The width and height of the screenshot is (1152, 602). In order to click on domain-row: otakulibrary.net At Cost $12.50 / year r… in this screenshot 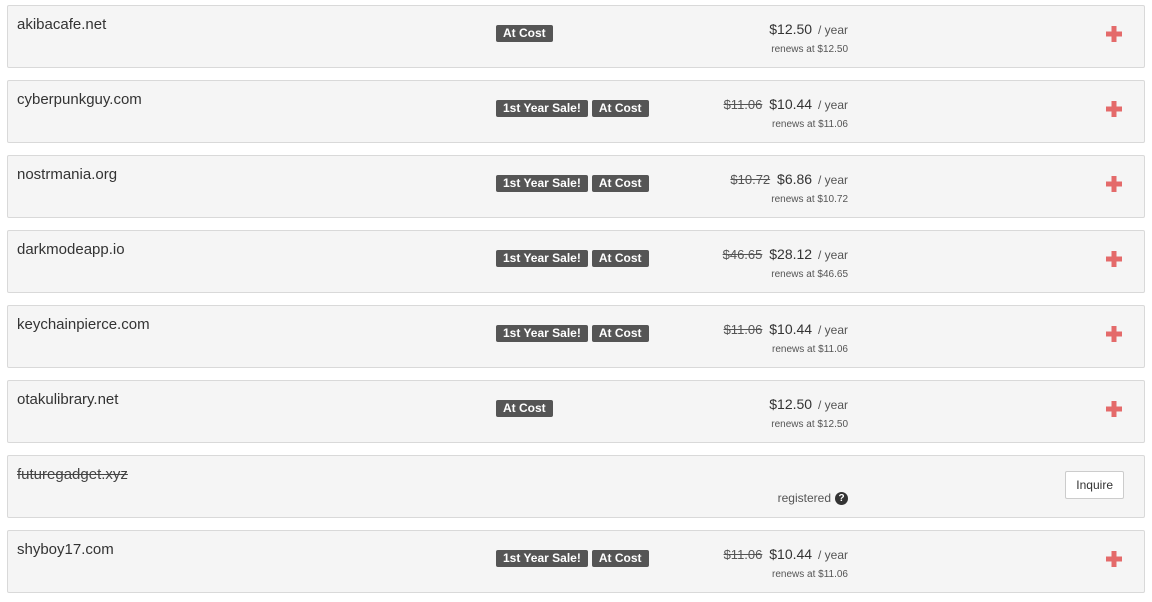, I will do `click(576, 411)`.